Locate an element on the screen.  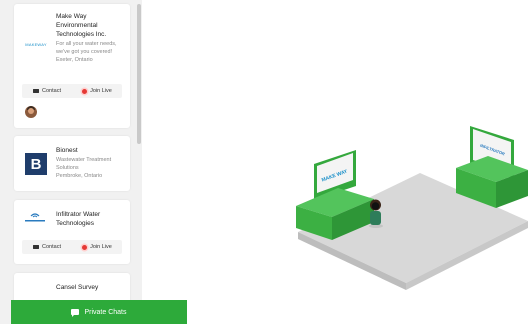
booth-infiltrator: INFILTRATOR is located at coordinates (492, 167).